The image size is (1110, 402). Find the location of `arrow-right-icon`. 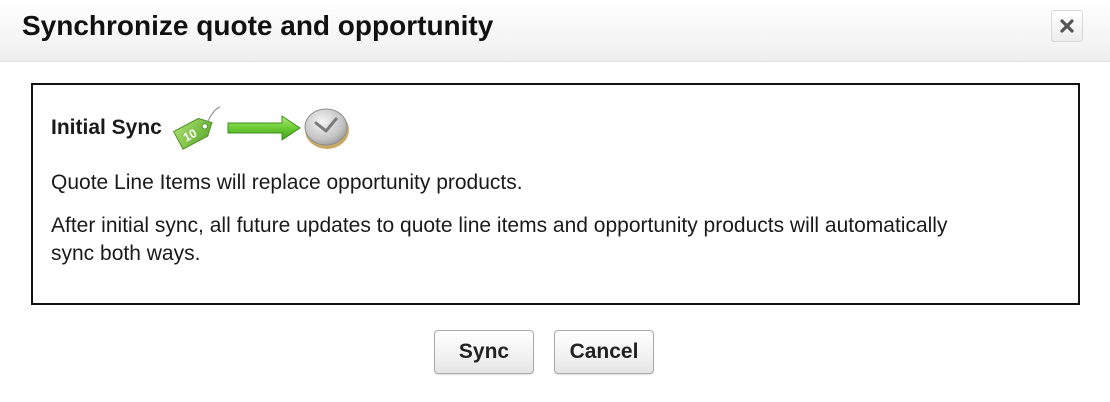

arrow-right-icon is located at coordinates (264, 128).